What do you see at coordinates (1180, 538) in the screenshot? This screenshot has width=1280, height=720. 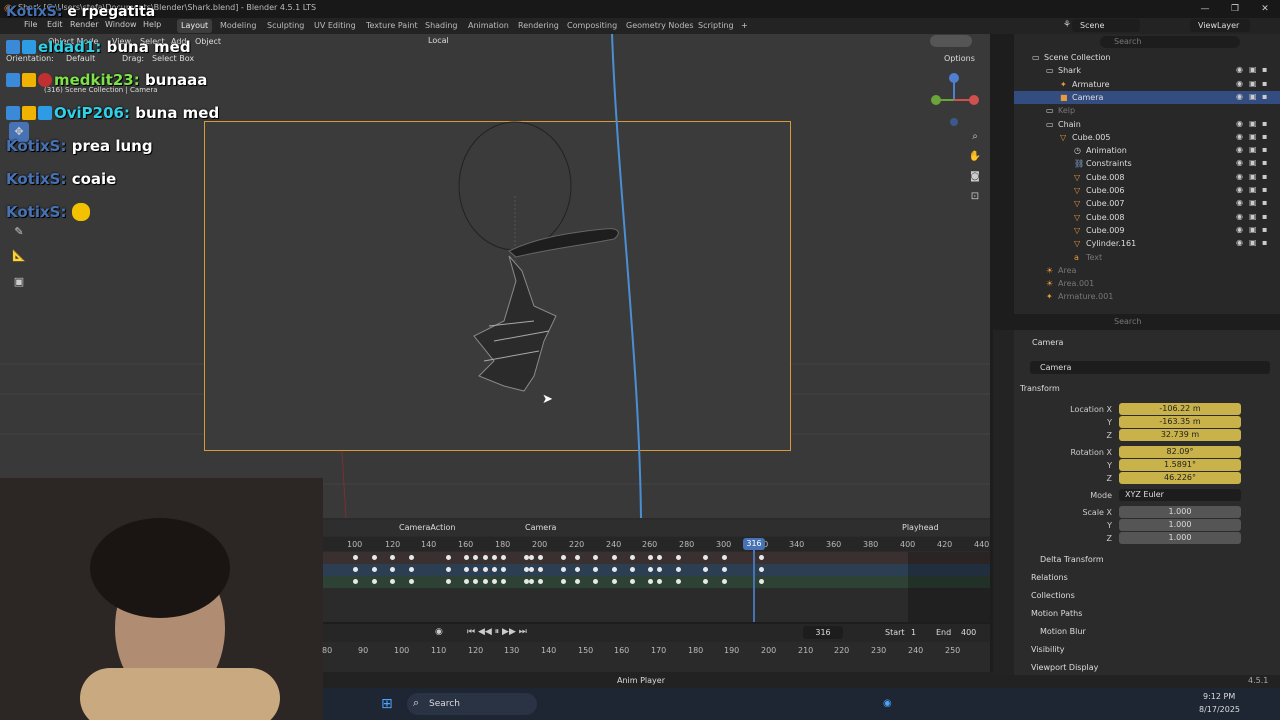 I see `scale-z-field: 1.000` at bounding box center [1180, 538].